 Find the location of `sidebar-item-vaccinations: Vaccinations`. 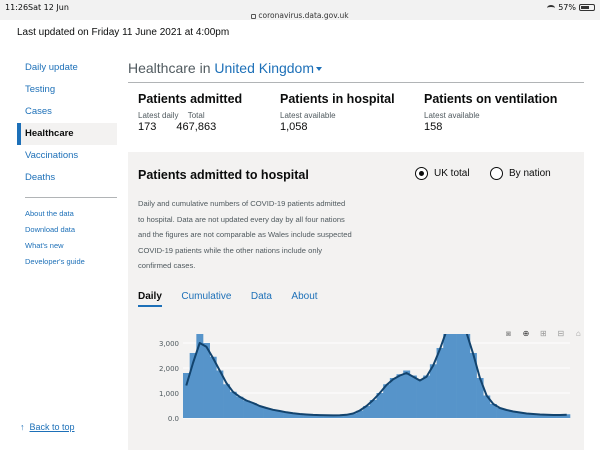

sidebar-item-vaccinations: Vaccinations is located at coordinates (67, 156).